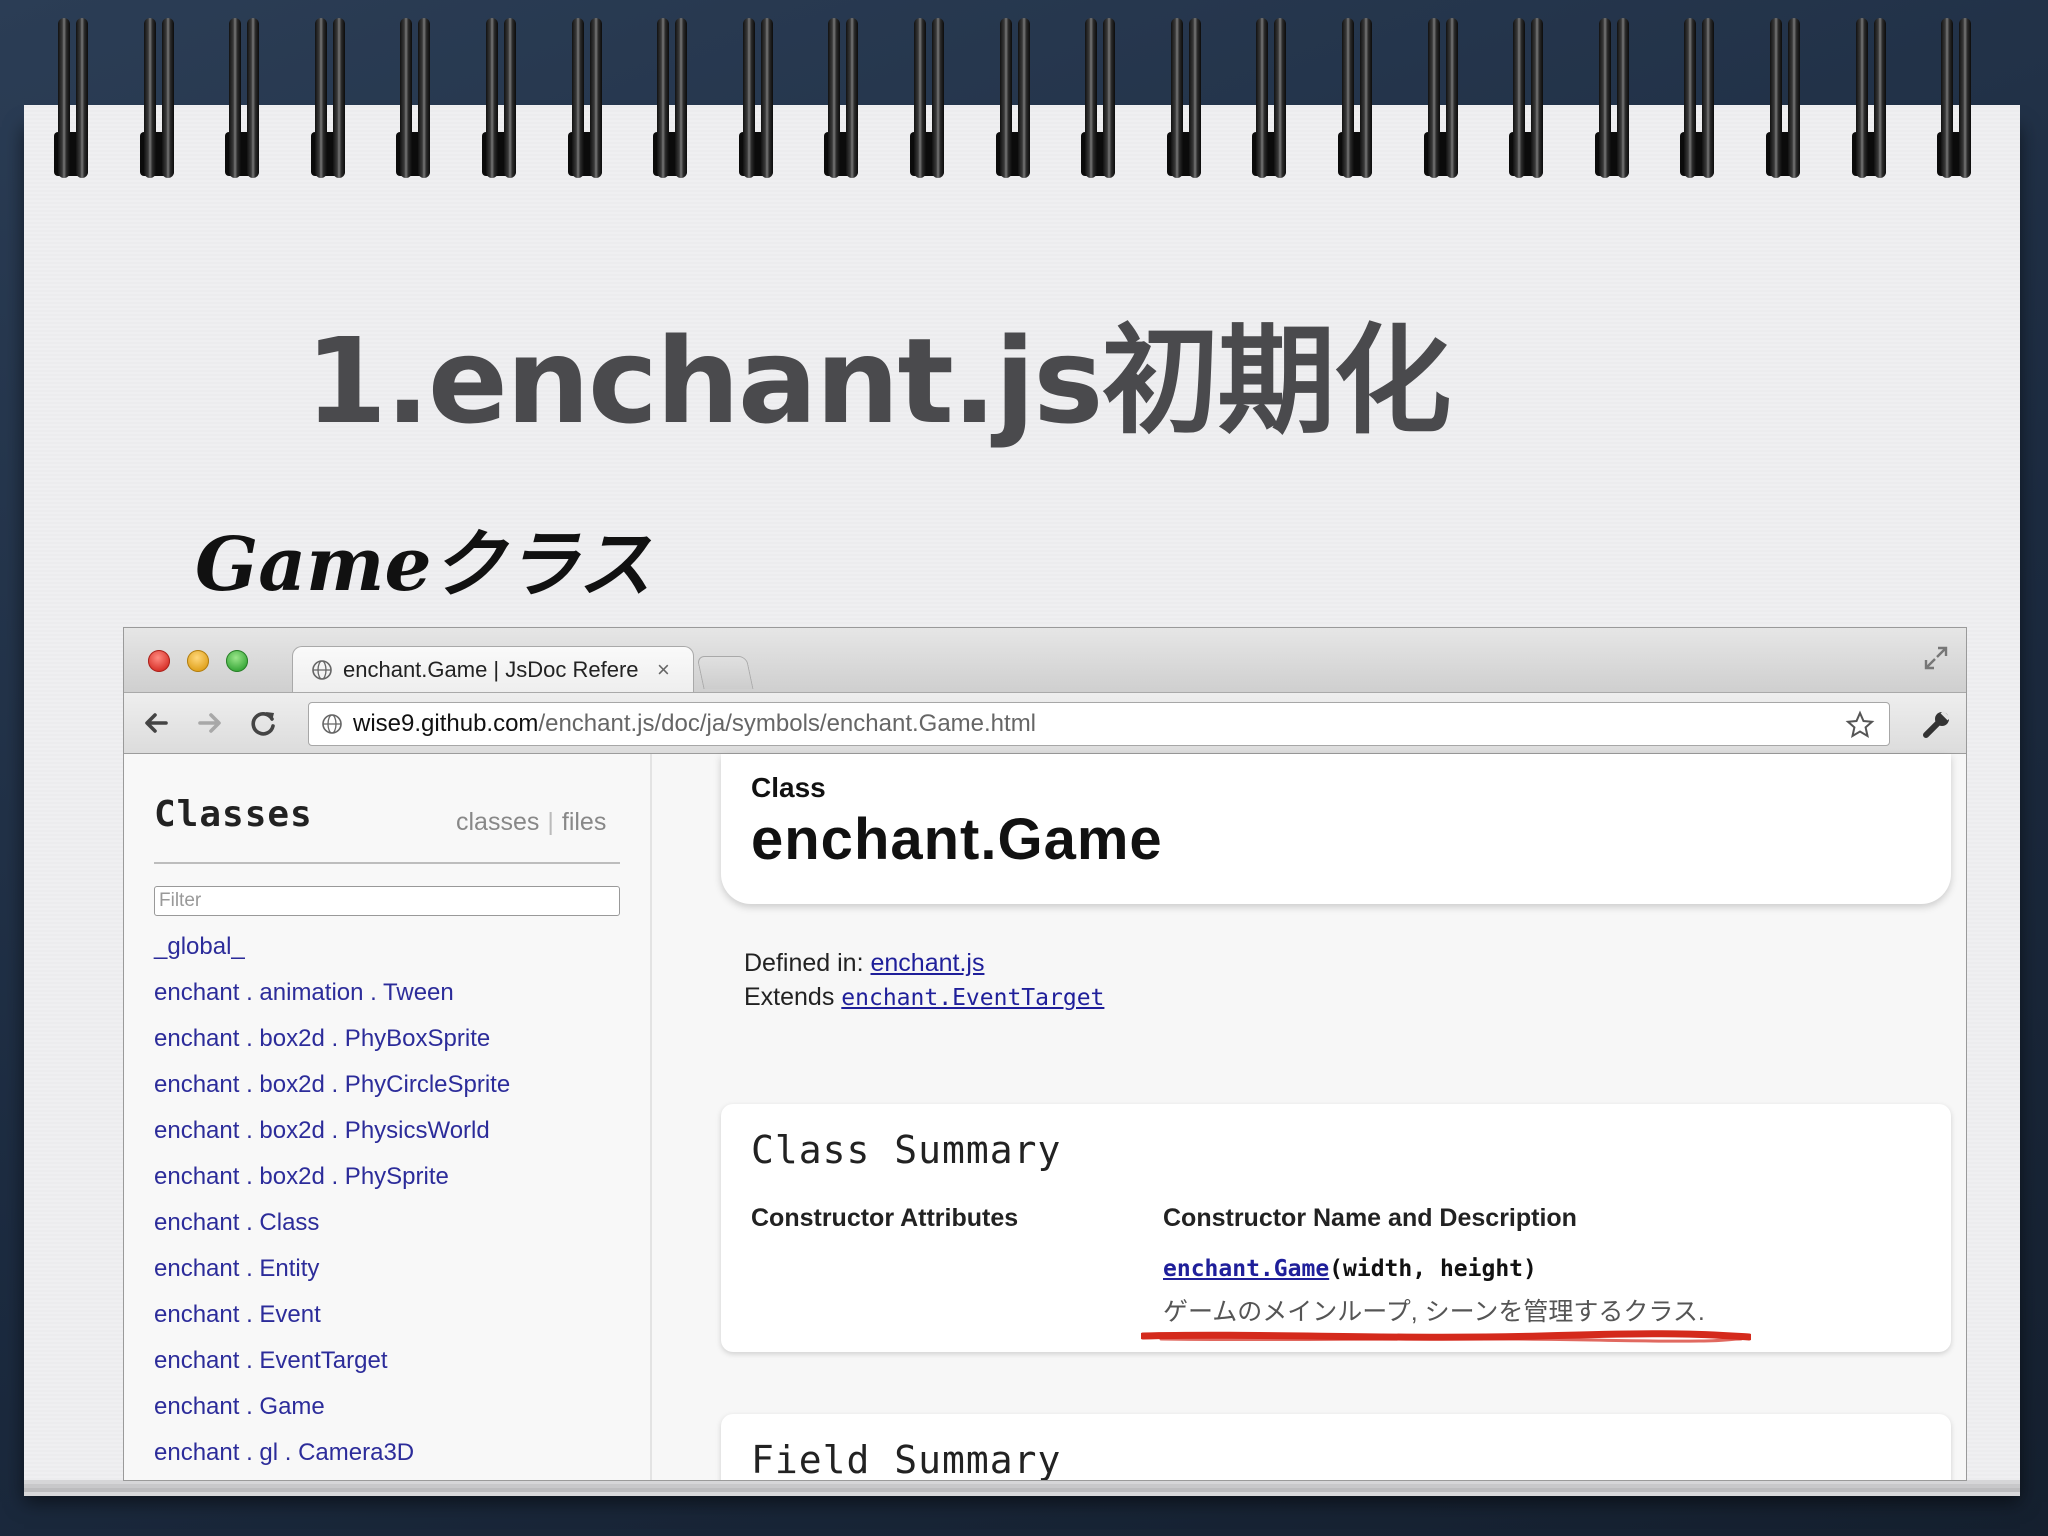 Image resolution: width=2048 pixels, height=1536 pixels. What do you see at coordinates (332, 1453) in the screenshot?
I see `class-list-item: enchant . gl . Camera3D` at bounding box center [332, 1453].